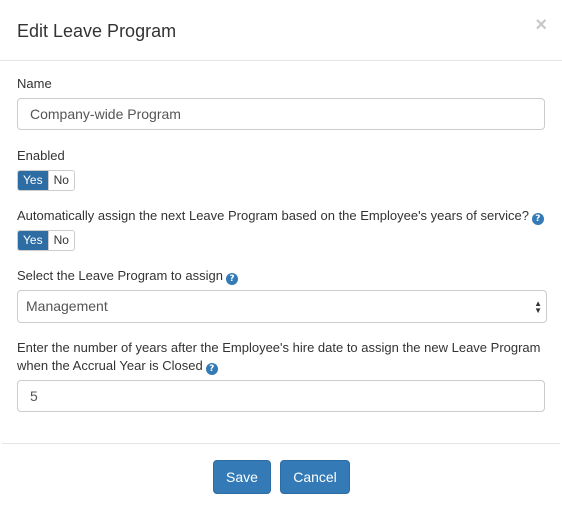 Image resolution: width=562 pixels, height=509 pixels. What do you see at coordinates (281, 30) in the screenshot?
I see `dialog-header: Edit Leave Program ×` at bounding box center [281, 30].